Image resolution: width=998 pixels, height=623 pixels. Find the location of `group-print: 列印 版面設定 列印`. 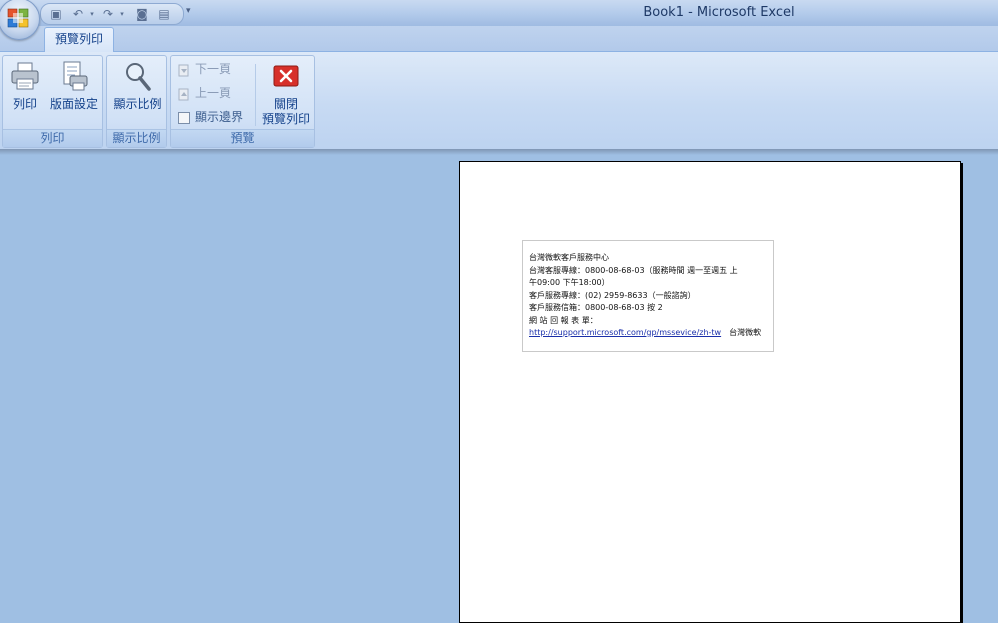

group-print: 列印 版面設定 列印 is located at coordinates (52, 101).